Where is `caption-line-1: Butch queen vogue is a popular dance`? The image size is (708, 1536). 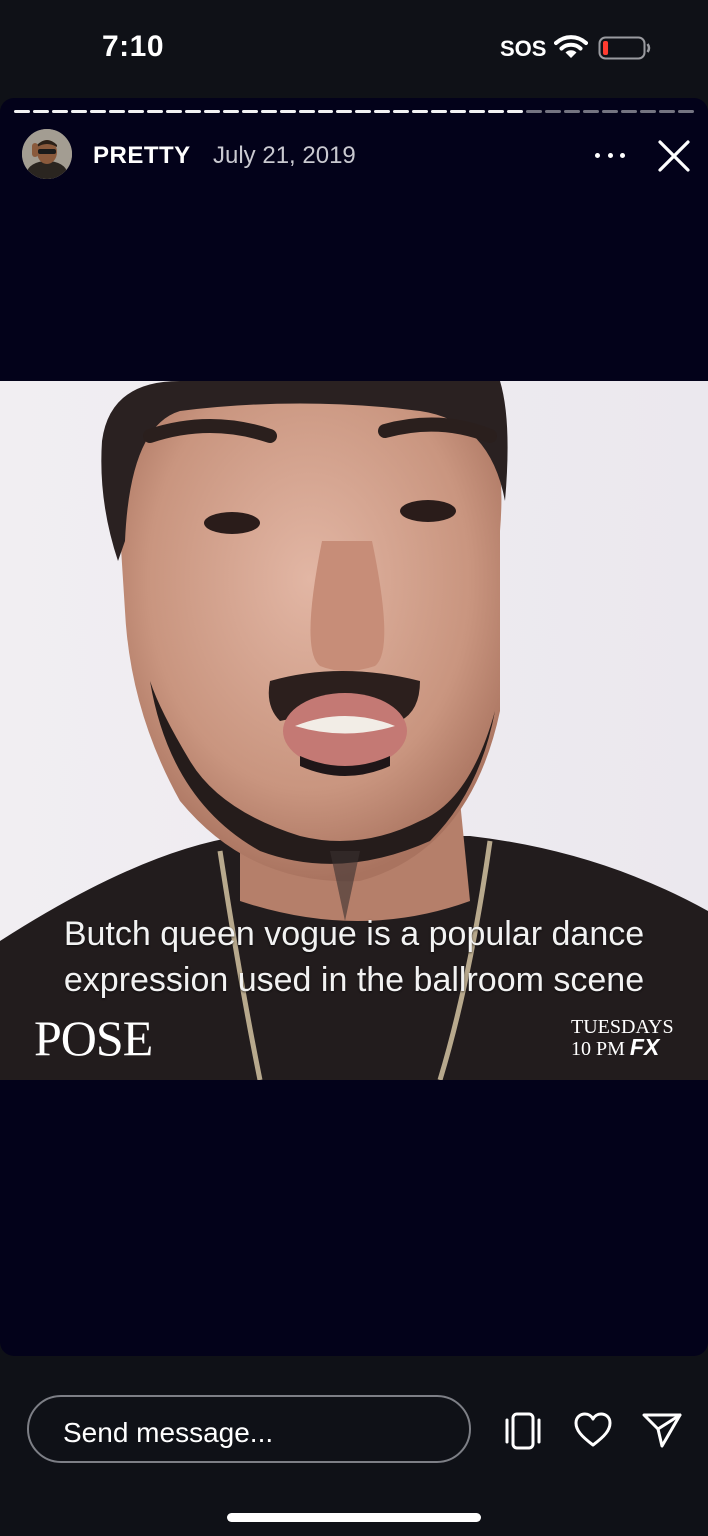
caption-line-1: Butch queen vogue is a popular dance is located at coordinates (354, 934).